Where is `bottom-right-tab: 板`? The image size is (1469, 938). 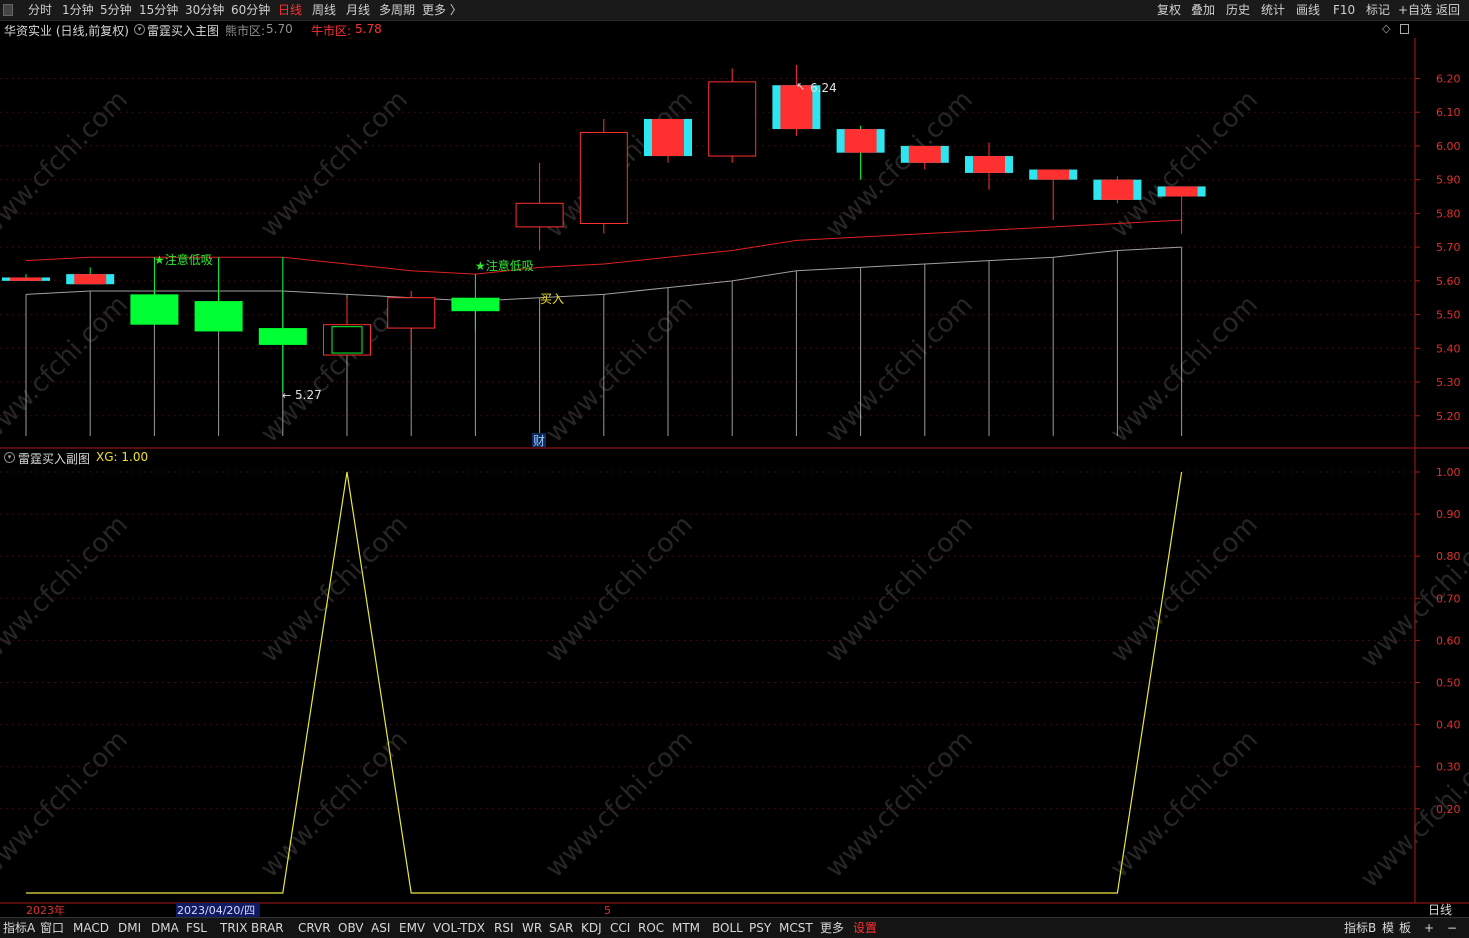
bottom-right-tab: 板 is located at coordinates (1405, 928).